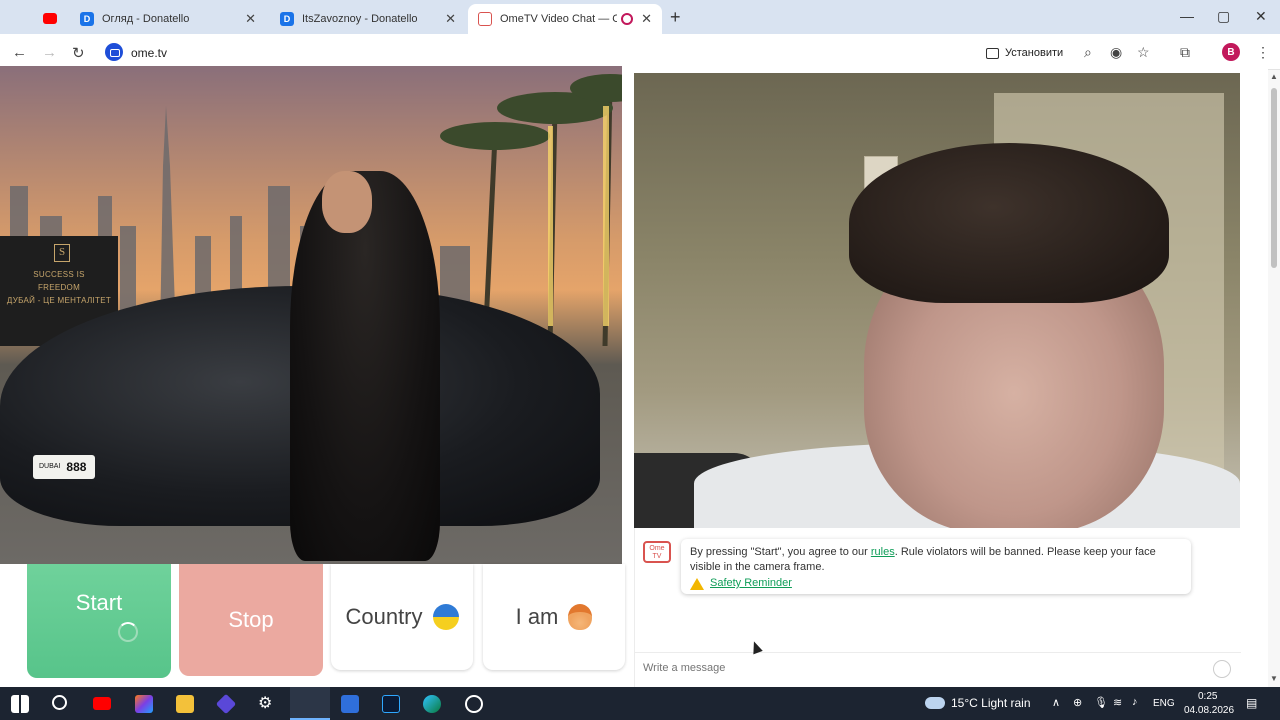  What do you see at coordinates (1077, 702) in the screenshot?
I see `network-icon: ⊕` at bounding box center [1077, 702].